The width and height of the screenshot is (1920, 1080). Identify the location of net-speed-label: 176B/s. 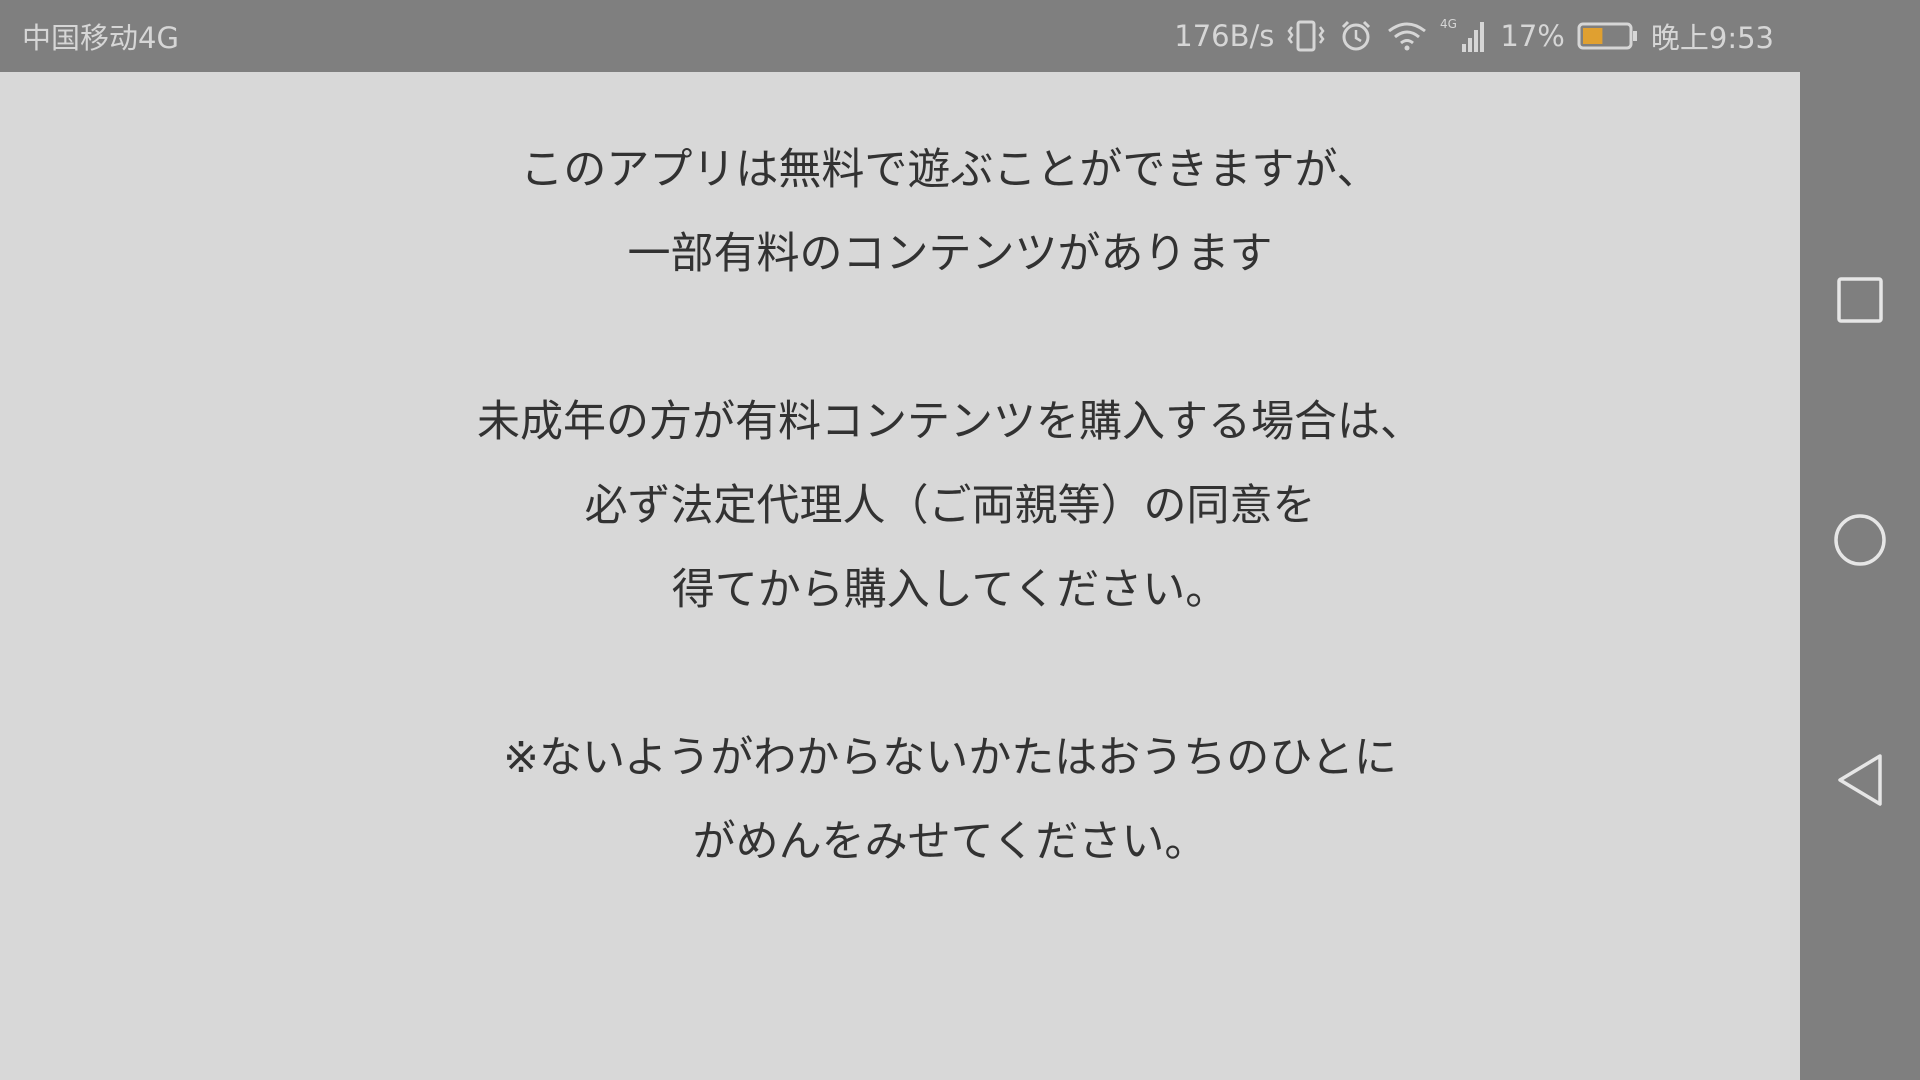
(1224, 36).